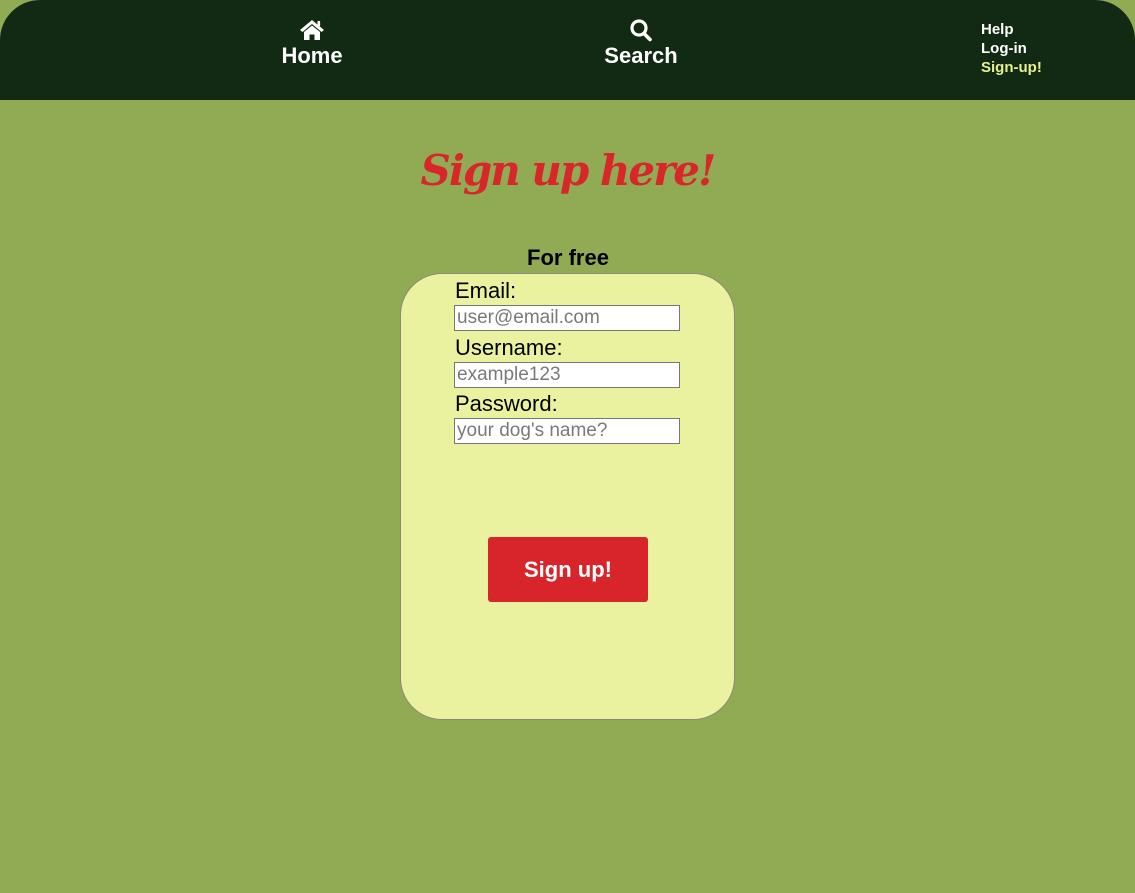 The height and width of the screenshot is (893, 1135). I want to click on password-field, so click(567, 431).